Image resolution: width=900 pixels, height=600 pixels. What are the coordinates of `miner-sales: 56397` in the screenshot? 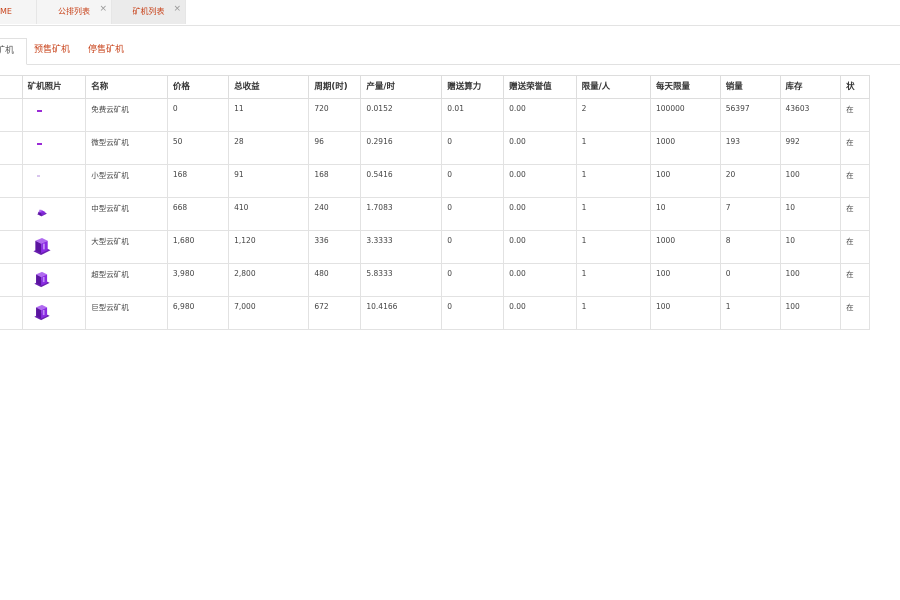 It's located at (750, 115).